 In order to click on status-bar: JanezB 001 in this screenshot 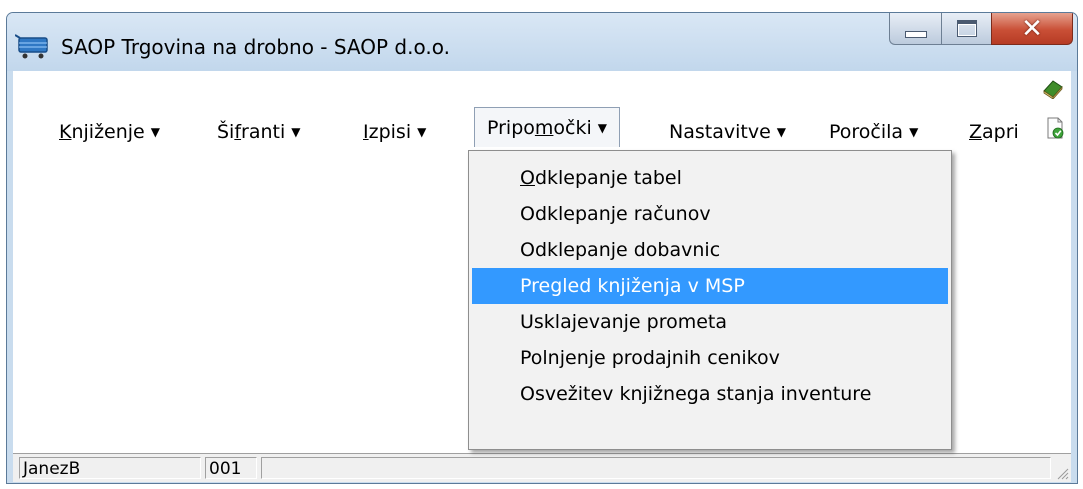, I will do `click(542, 467)`.